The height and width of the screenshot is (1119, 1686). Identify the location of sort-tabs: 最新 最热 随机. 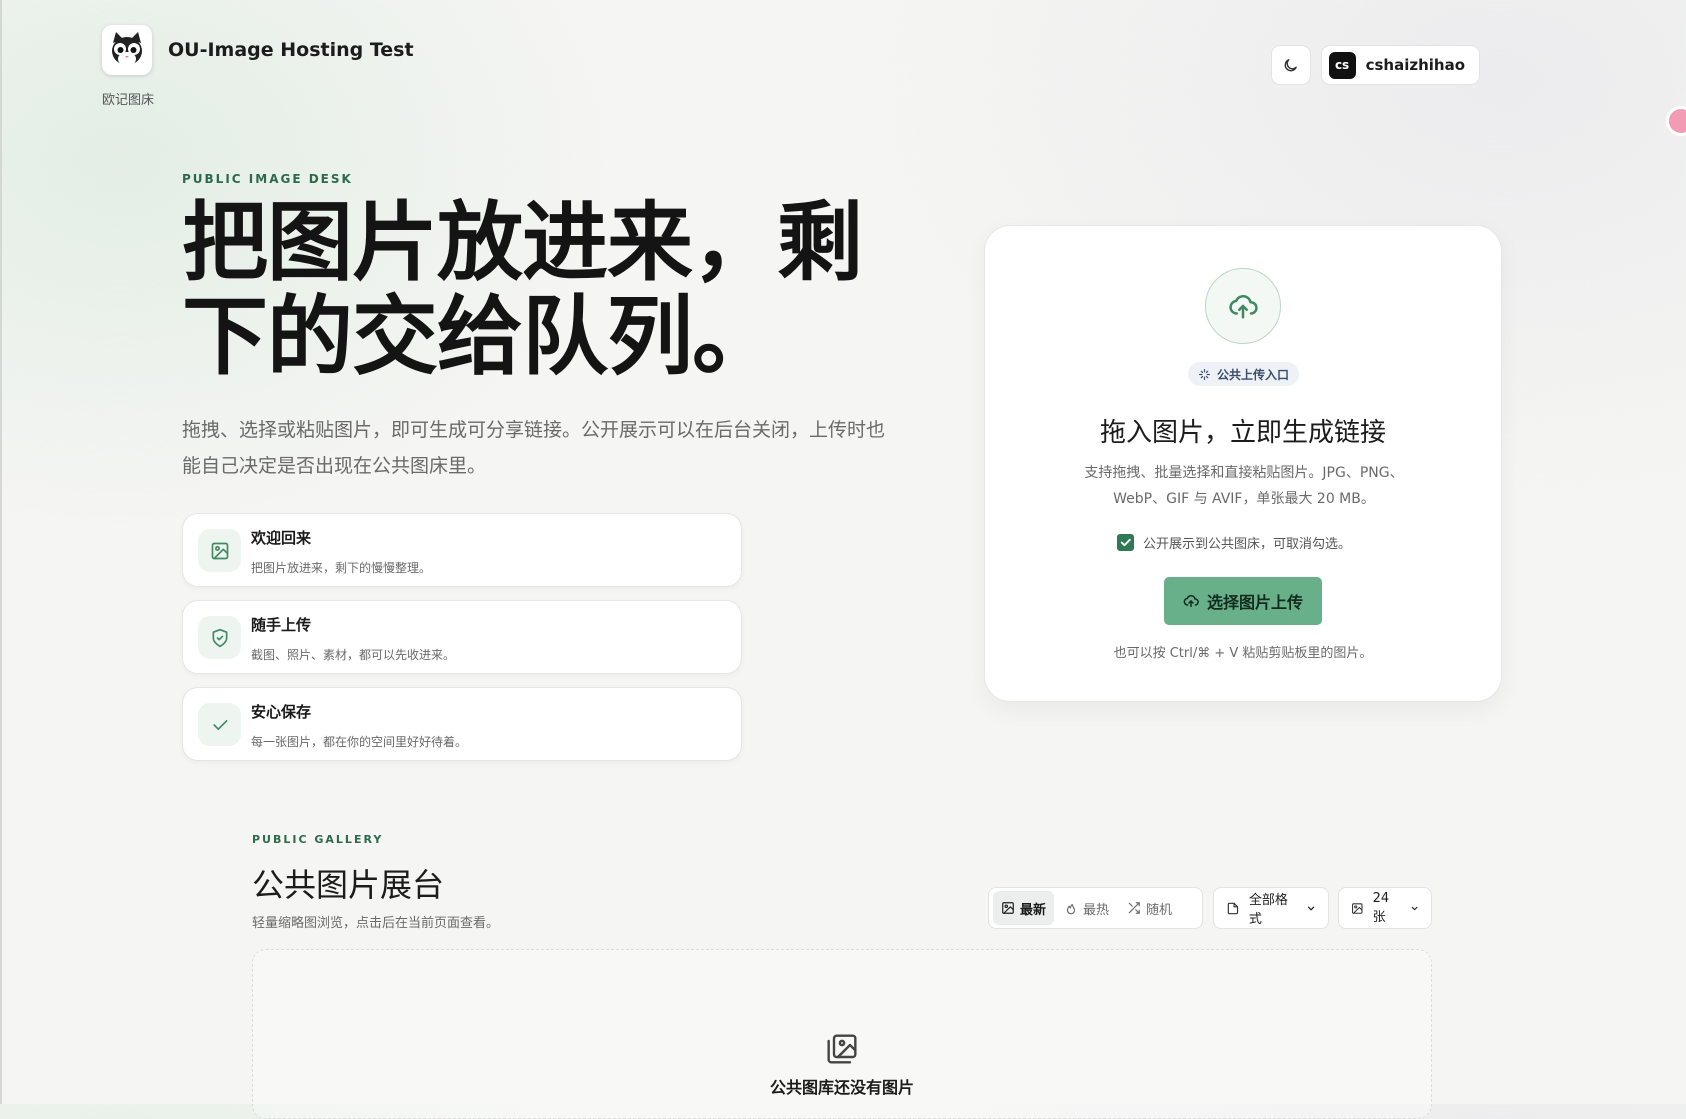
(1095, 908).